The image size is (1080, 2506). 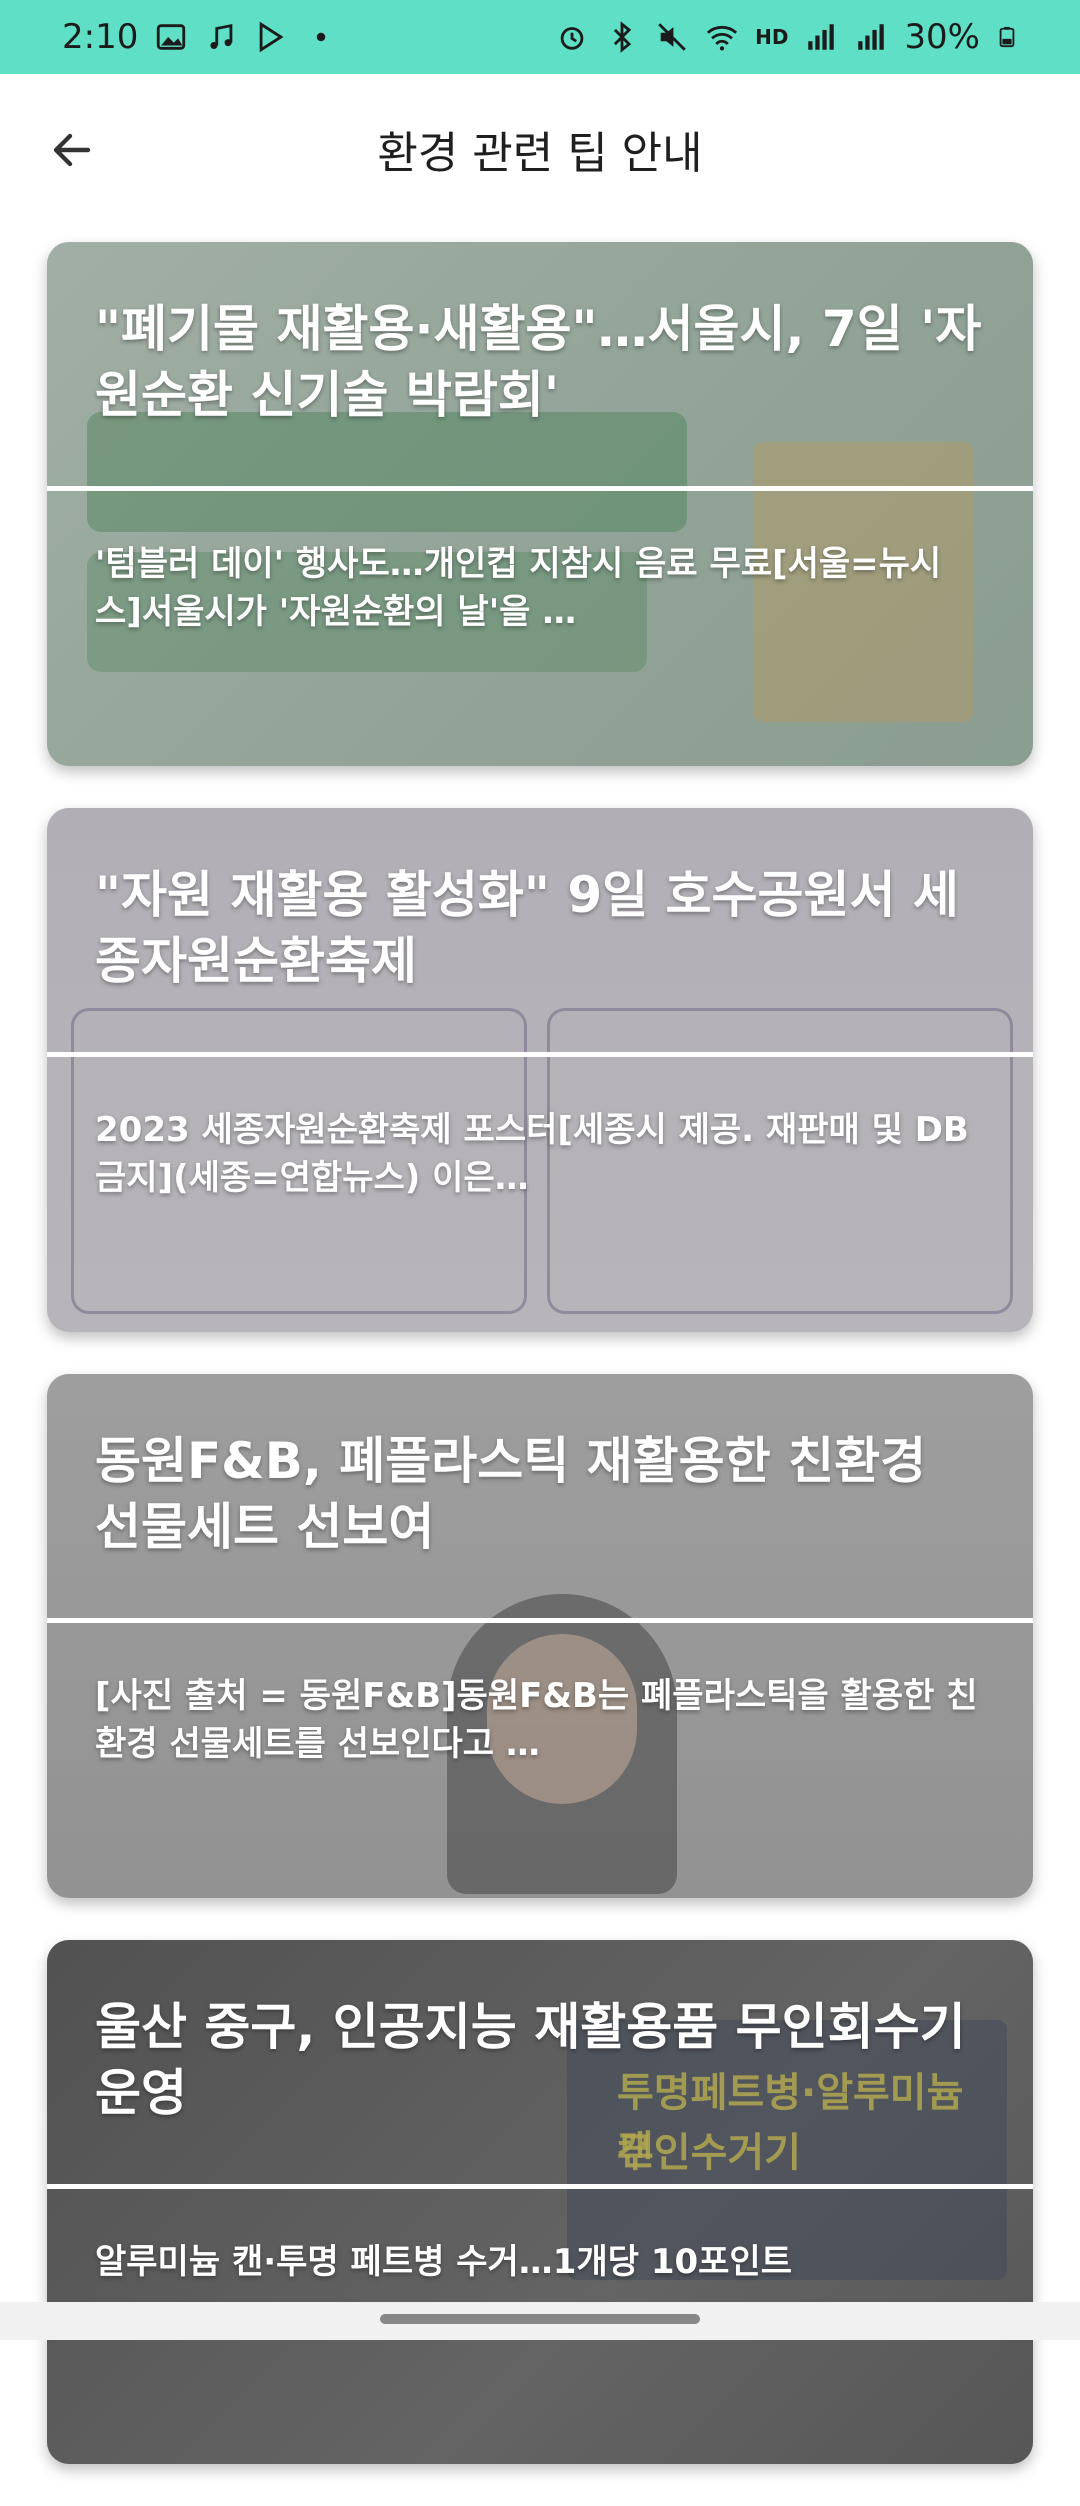 I want to click on battery-icon, so click(x=1007, y=37).